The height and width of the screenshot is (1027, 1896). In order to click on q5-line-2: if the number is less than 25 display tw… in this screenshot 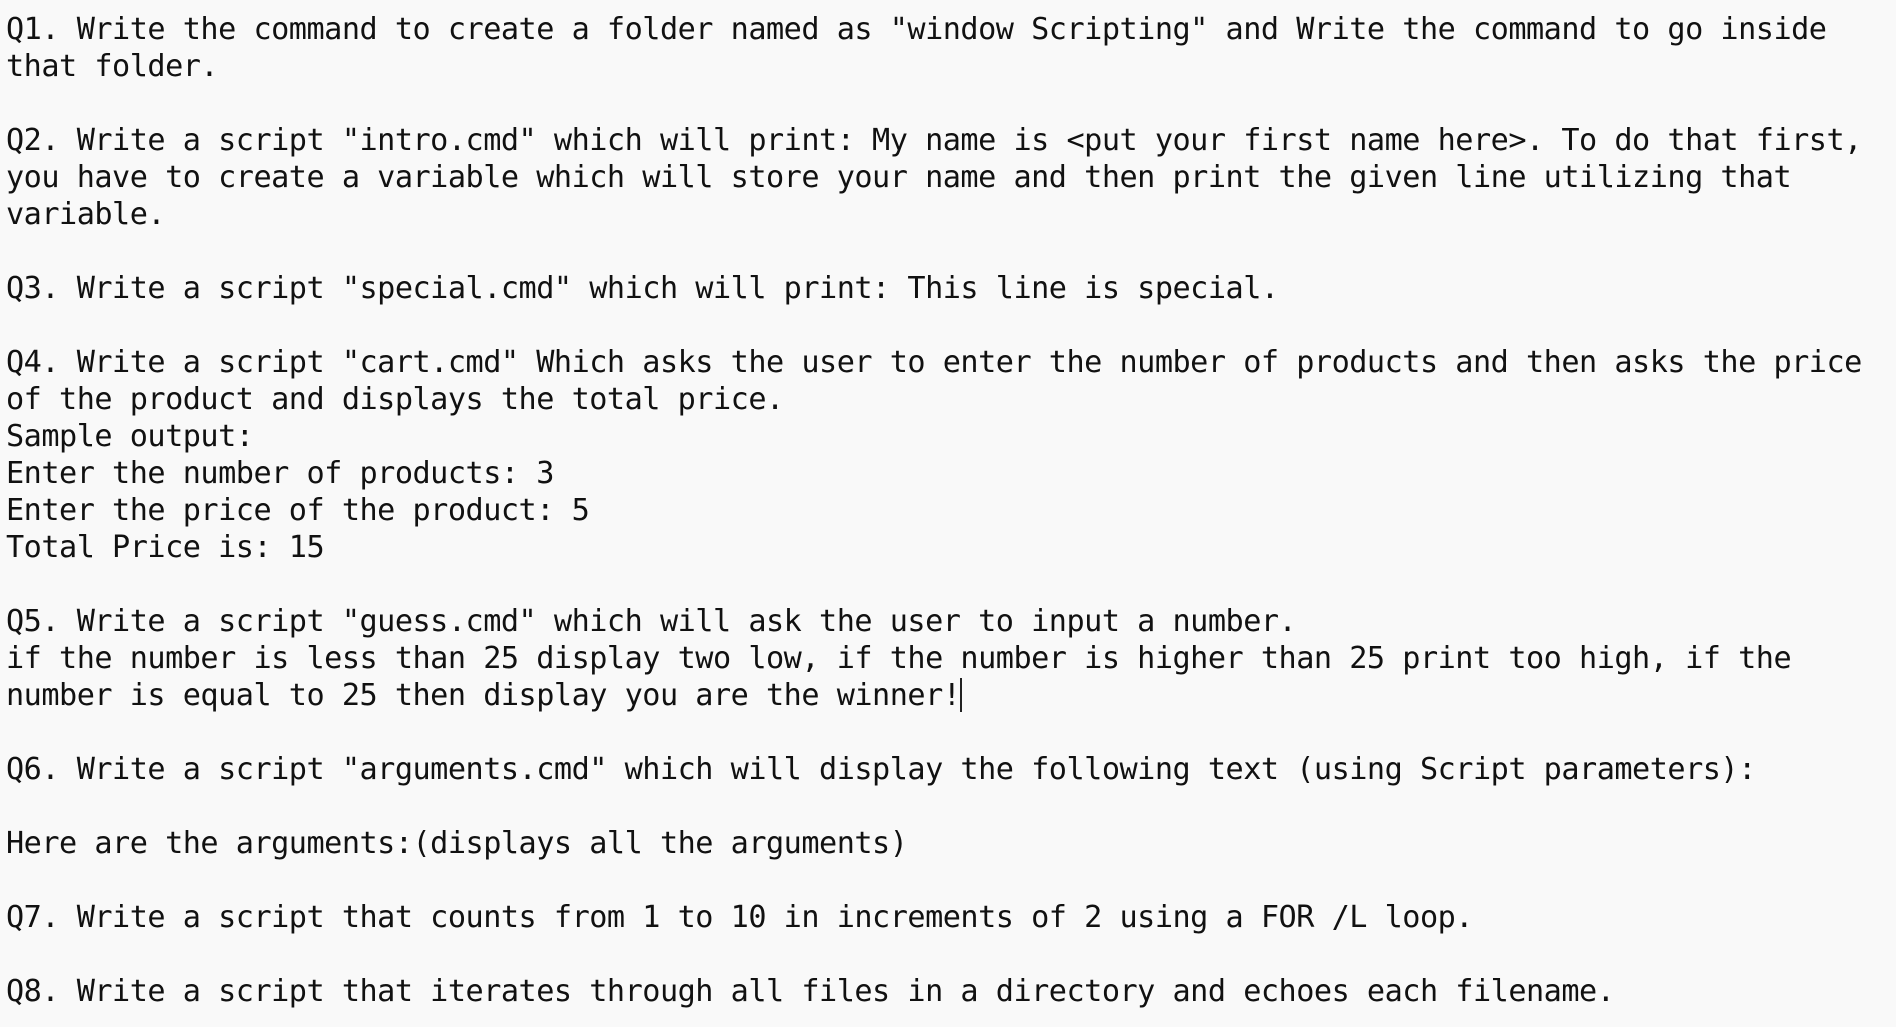, I will do `click(899, 658)`.